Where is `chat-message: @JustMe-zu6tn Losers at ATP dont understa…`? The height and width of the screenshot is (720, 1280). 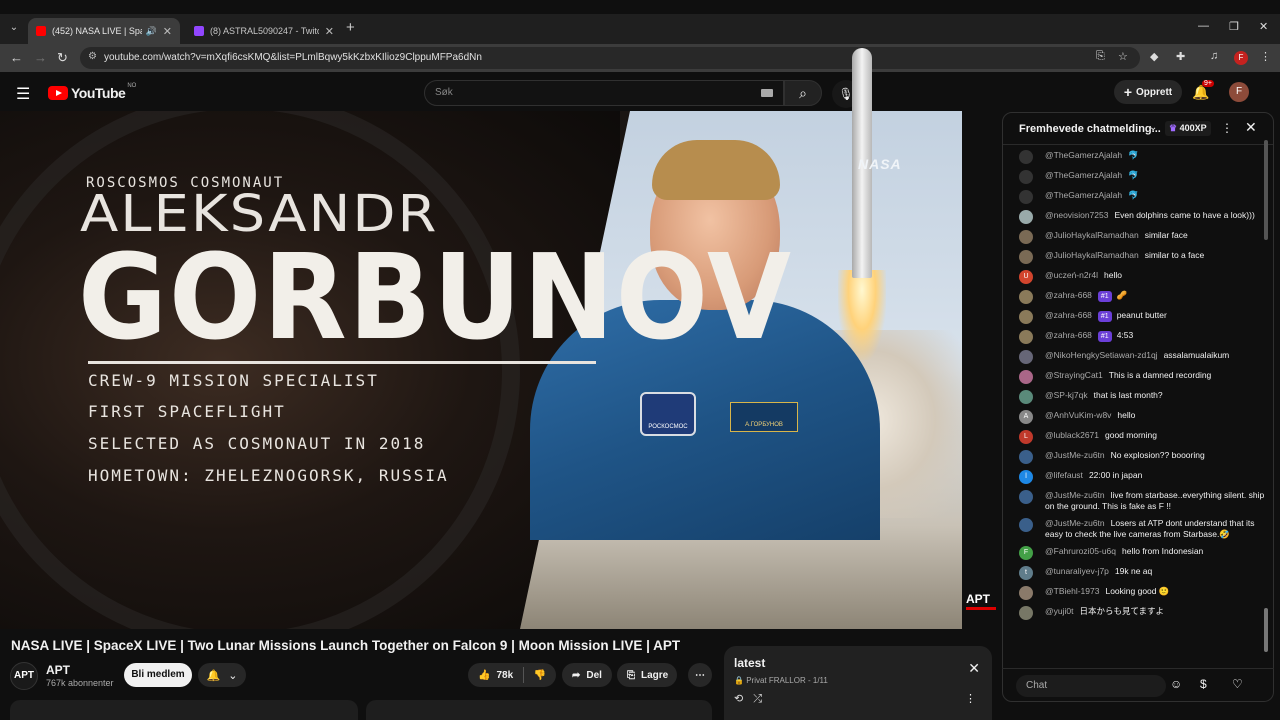 chat-message: @JustMe-zu6tn Losers at ATP dont understa… is located at coordinates (1134, 529).